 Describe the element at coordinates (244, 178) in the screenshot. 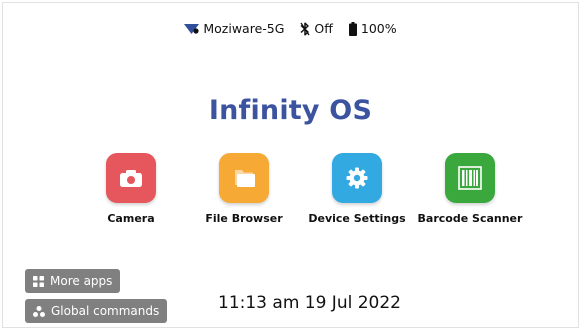

I see `folder-icon` at that location.